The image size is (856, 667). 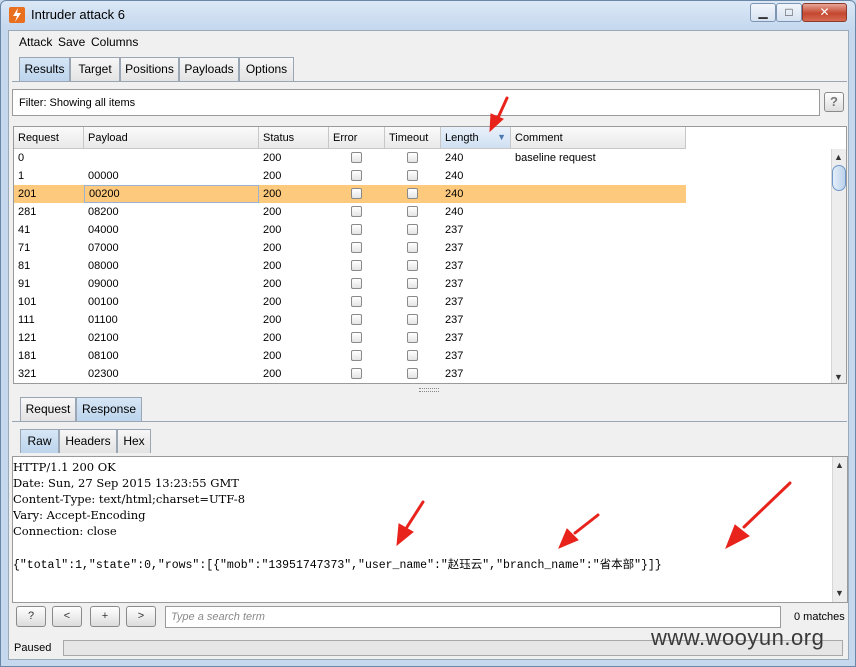 I want to click on cell-request: 41, so click(x=24, y=230).